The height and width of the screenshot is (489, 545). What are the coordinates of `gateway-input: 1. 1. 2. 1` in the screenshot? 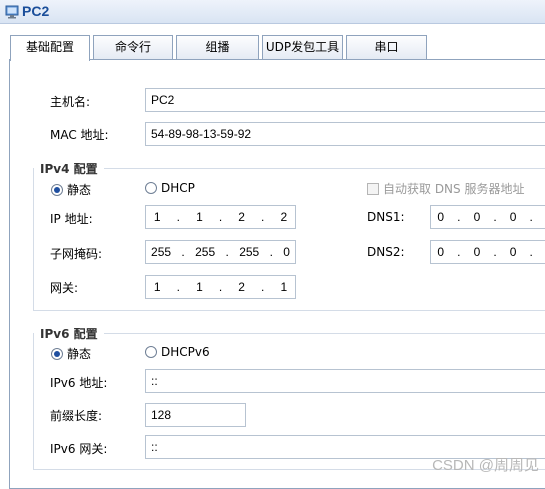 It's located at (220, 287).